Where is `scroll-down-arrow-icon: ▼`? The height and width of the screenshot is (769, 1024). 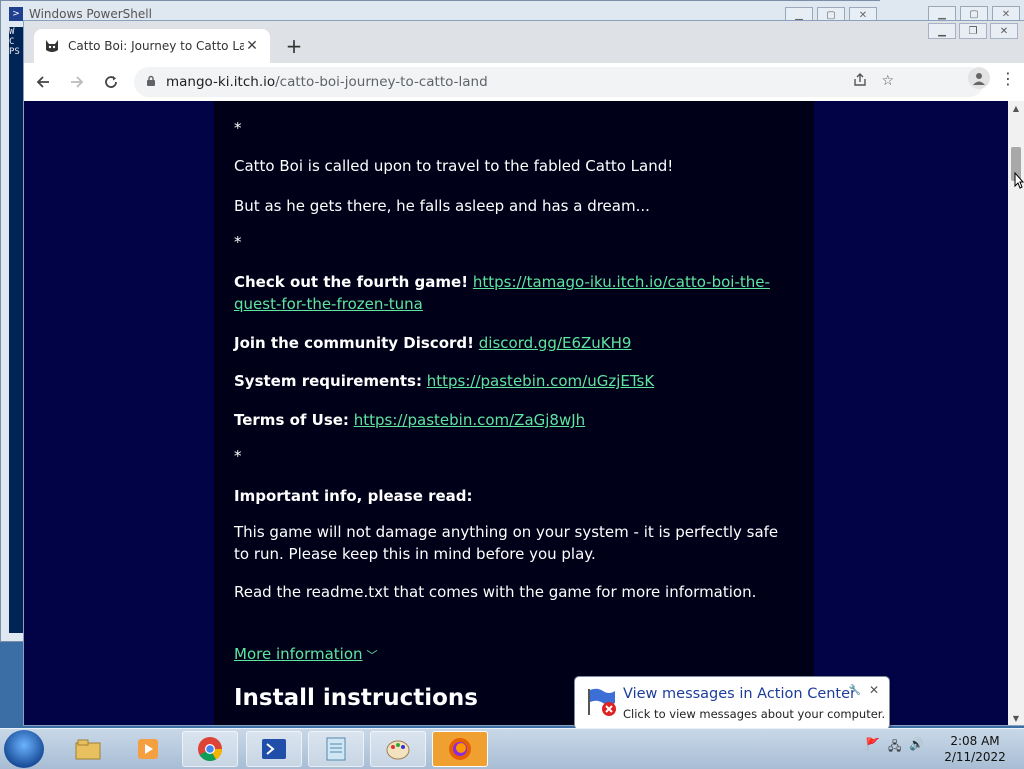 scroll-down-arrow-icon: ▼ is located at coordinates (1016, 718).